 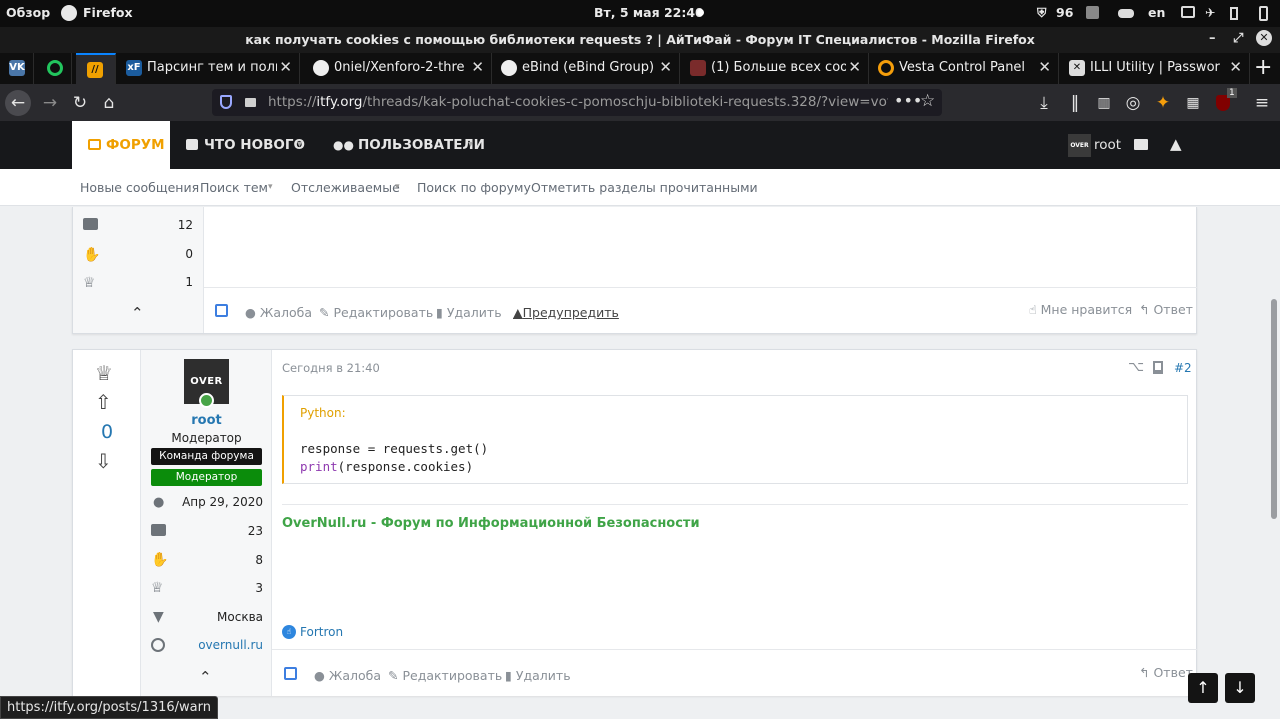 I want to click on post-2-delete-button: ▮ Удалить, so click(x=538, y=675).